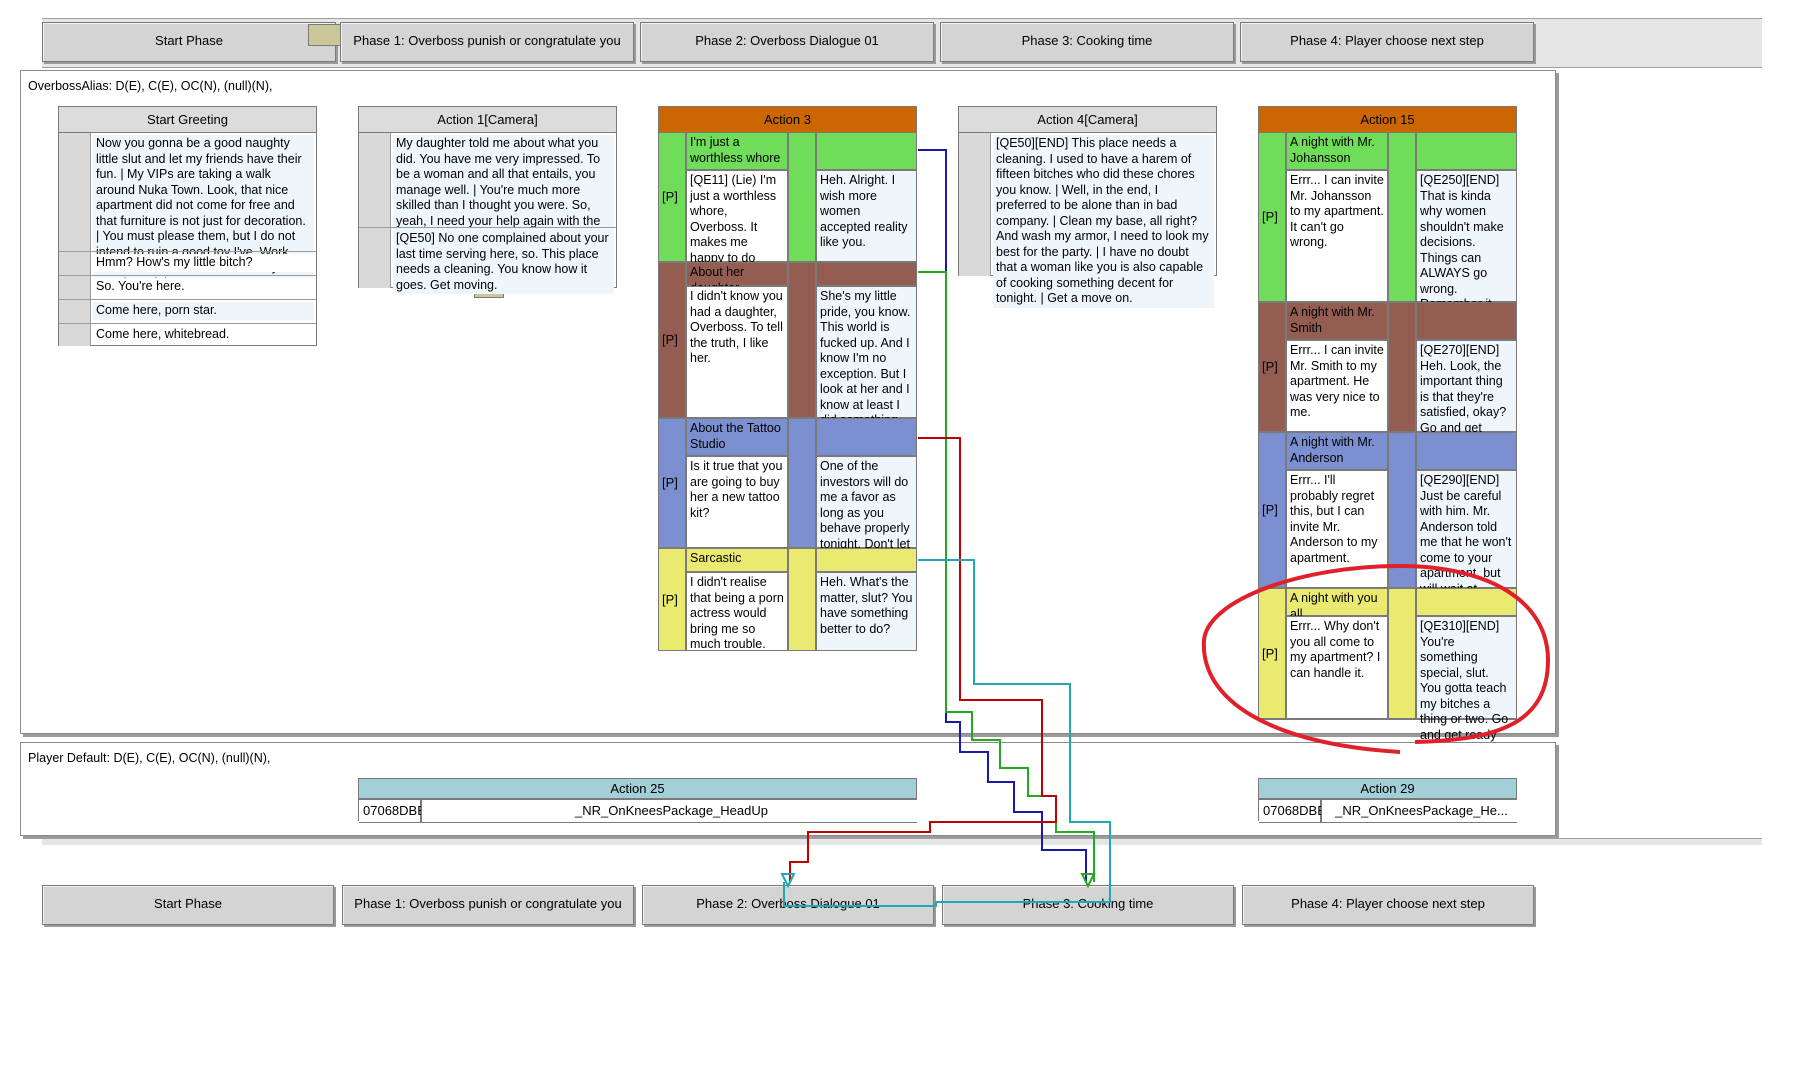 This screenshot has width=1797, height=1080. Describe the element at coordinates (203, 335) in the screenshot. I see `greeting-line: Come here, whitebread.` at that location.